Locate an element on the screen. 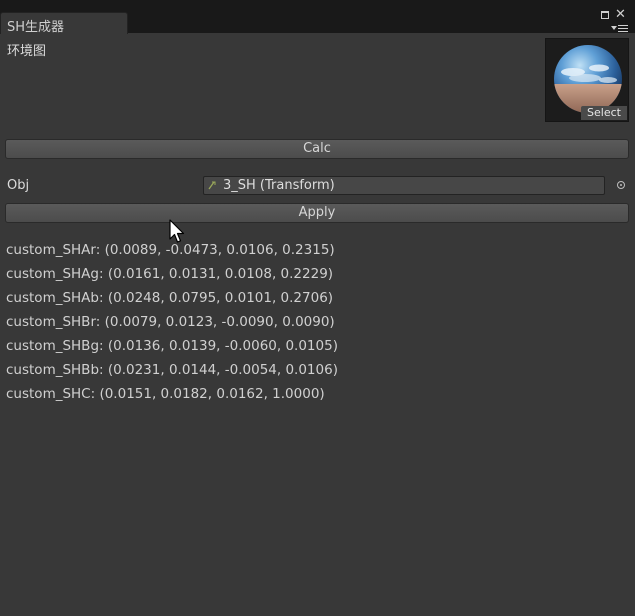 The height and width of the screenshot is (616, 635). close-icon: ✕ is located at coordinates (620, 14).